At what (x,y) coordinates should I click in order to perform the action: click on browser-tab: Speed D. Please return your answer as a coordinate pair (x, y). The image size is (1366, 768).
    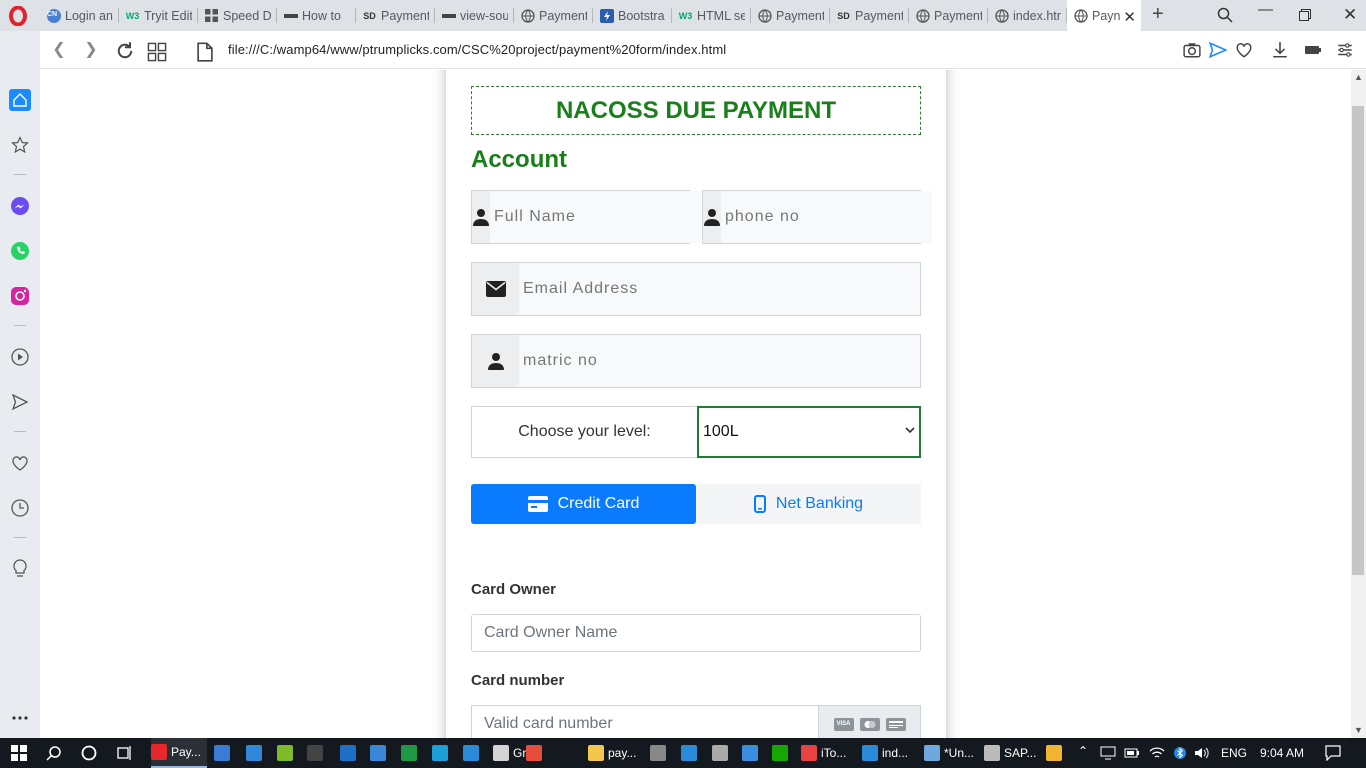
    Looking at the image, I should click on (237, 15).